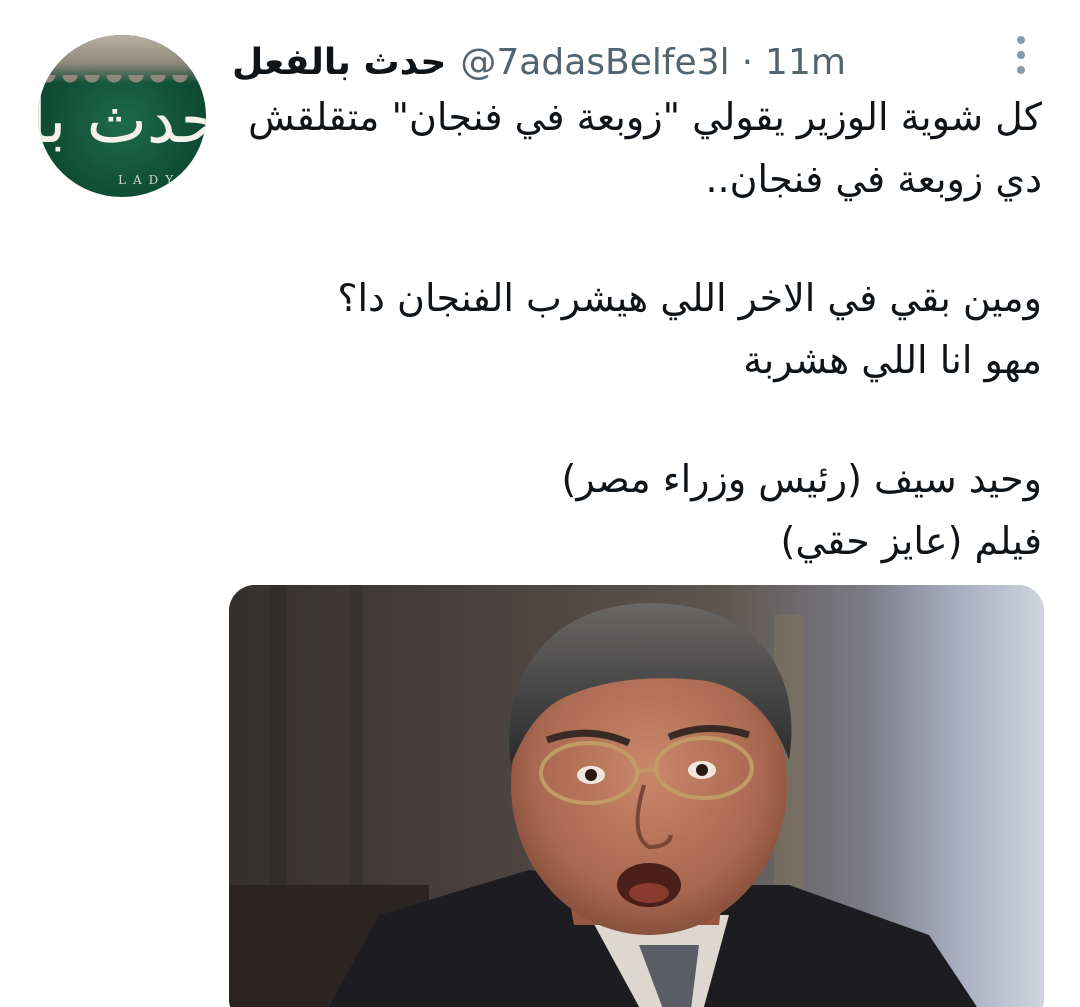 The image size is (1080, 1007). Describe the element at coordinates (911, 541) in the screenshot. I see `tweet-text-line: فيلم (عايز حقي)` at that location.